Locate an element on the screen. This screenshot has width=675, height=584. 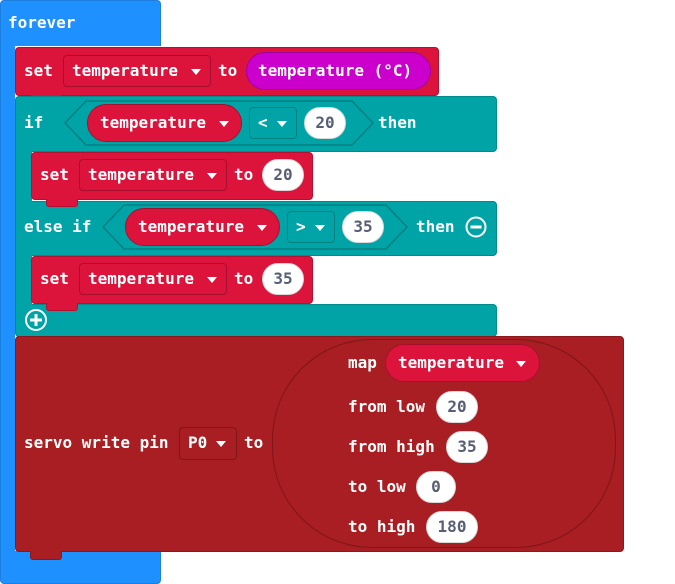
to-low-label: to low is located at coordinates (377, 486).